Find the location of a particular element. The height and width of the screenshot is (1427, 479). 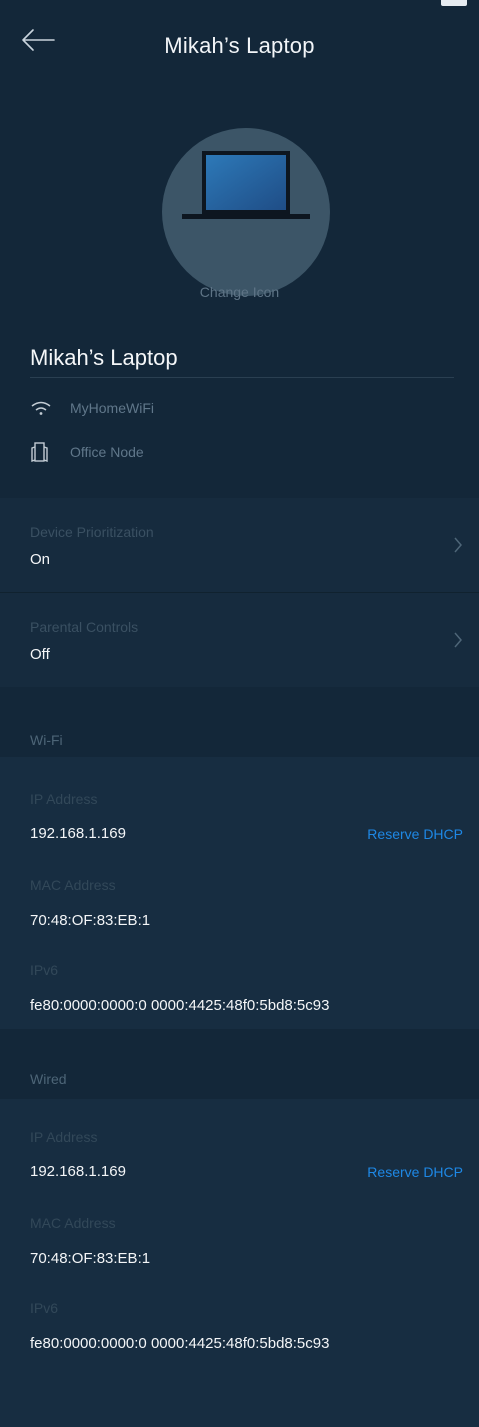

status-bar is located at coordinates (239, 6).